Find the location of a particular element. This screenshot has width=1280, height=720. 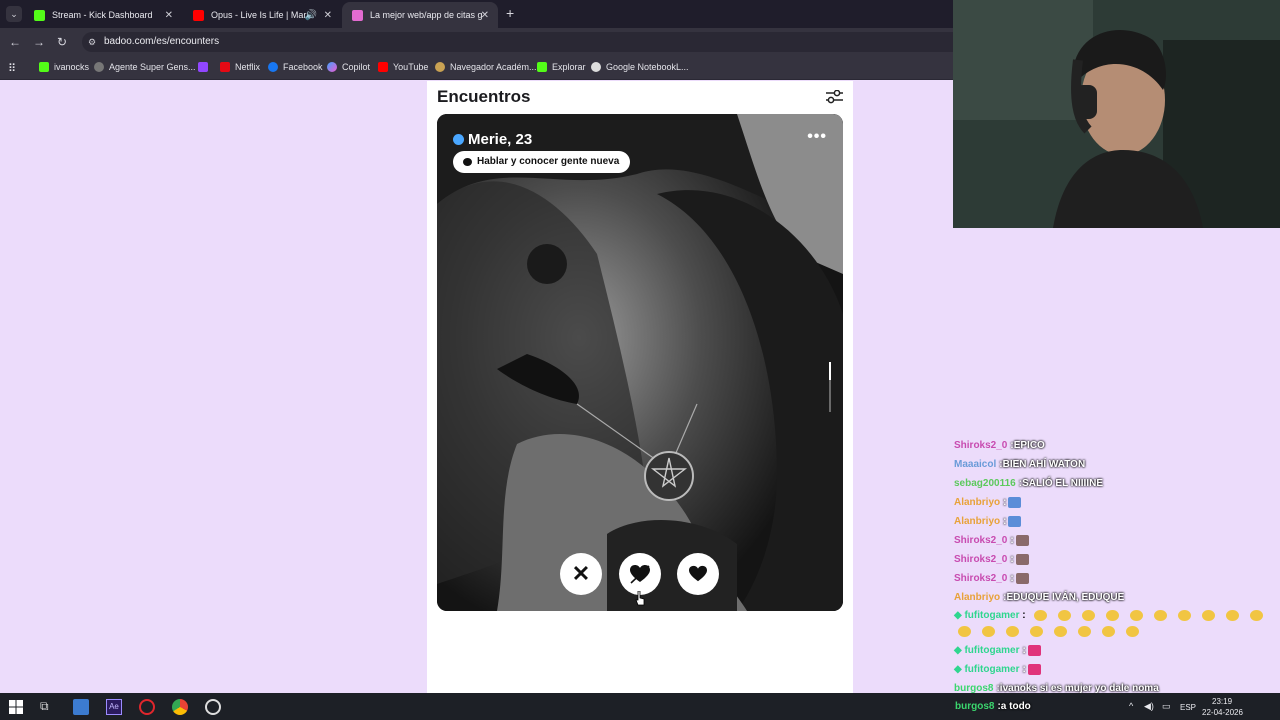

webcam-overlay is located at coordinates (1116, 114).